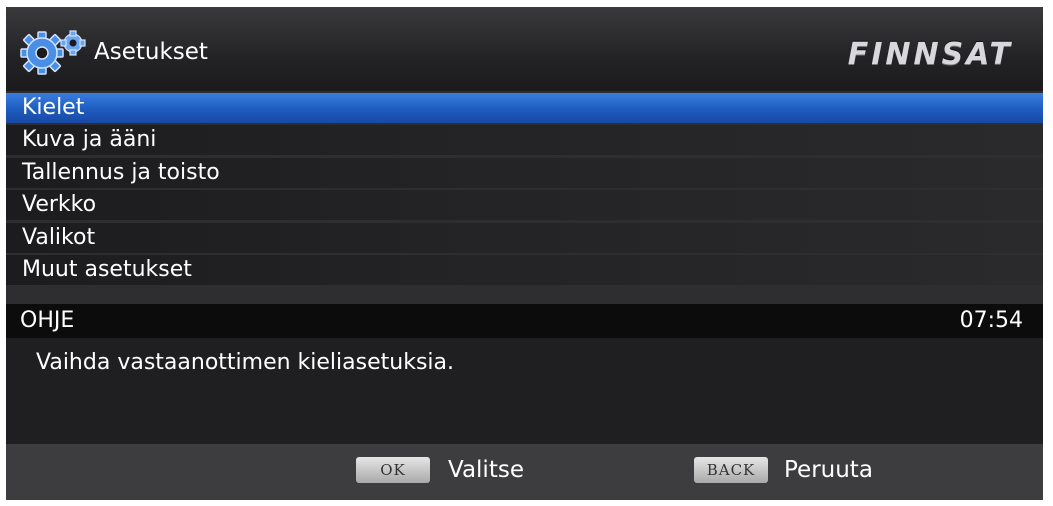 This screenshot has height=506, width=1053. Describe the element at coordinates (524, 205) in the screenshot. I see `menu-item-verkko: Verkko` at that location.